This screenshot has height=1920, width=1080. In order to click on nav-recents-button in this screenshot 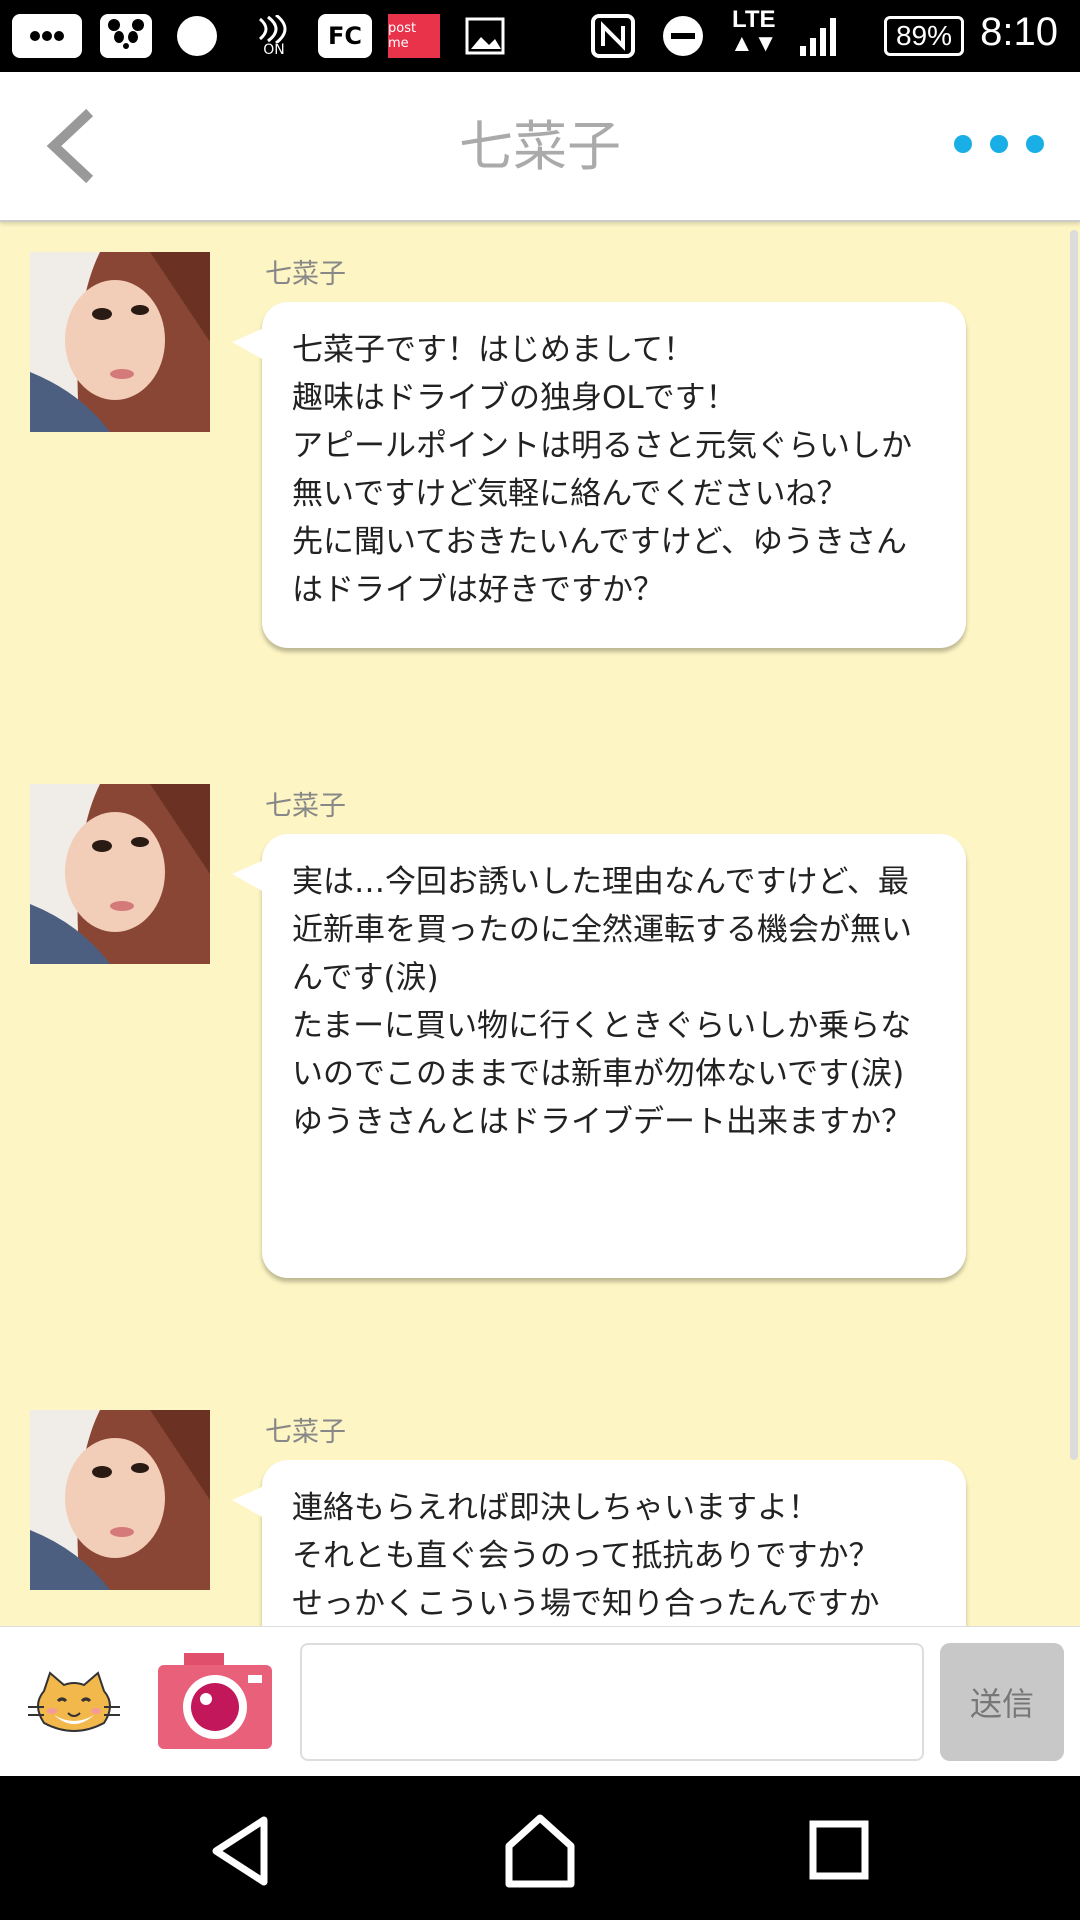, I will do `click(840, 1851)`.